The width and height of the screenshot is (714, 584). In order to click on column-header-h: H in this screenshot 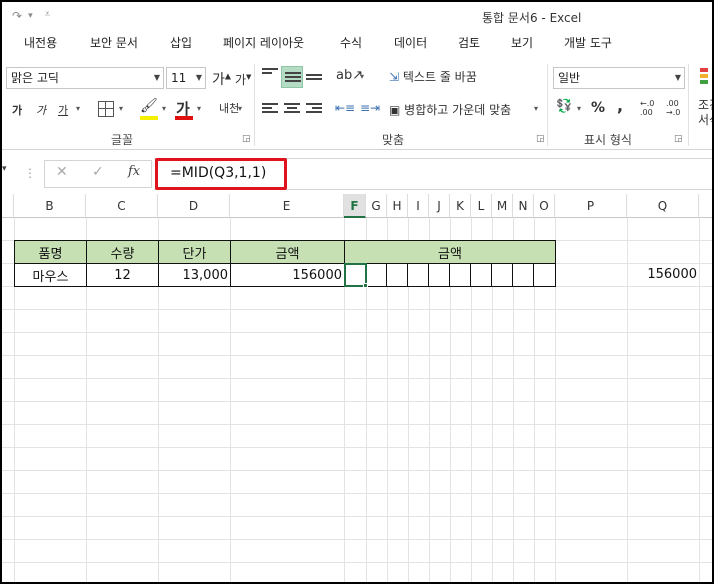, I will do `click(397, 206)`.